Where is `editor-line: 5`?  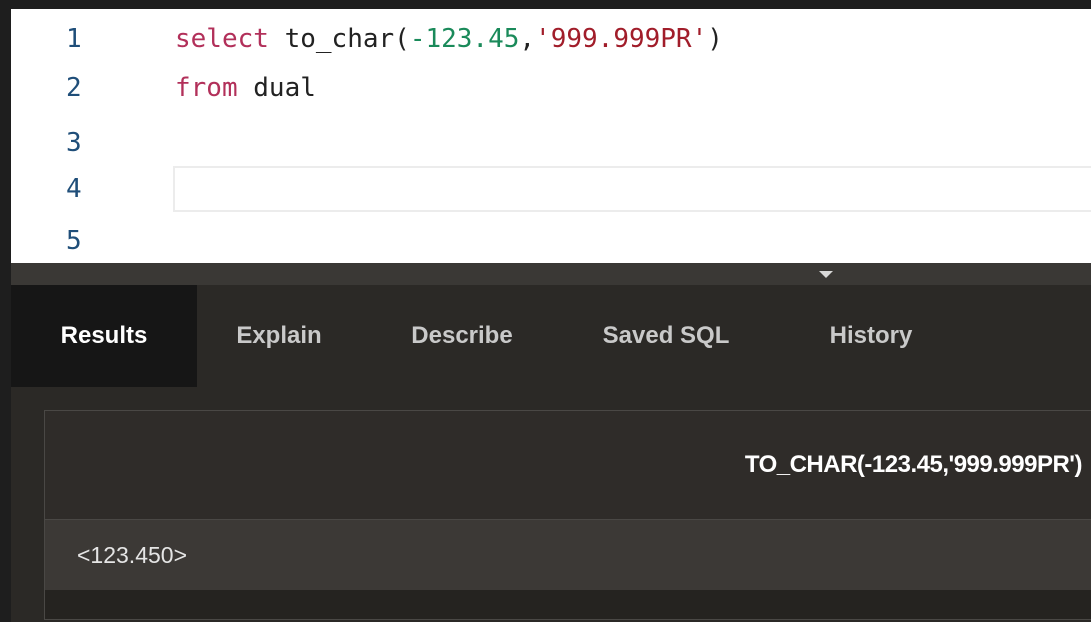 editor-line: 5 is located at coordinates (551, 241).